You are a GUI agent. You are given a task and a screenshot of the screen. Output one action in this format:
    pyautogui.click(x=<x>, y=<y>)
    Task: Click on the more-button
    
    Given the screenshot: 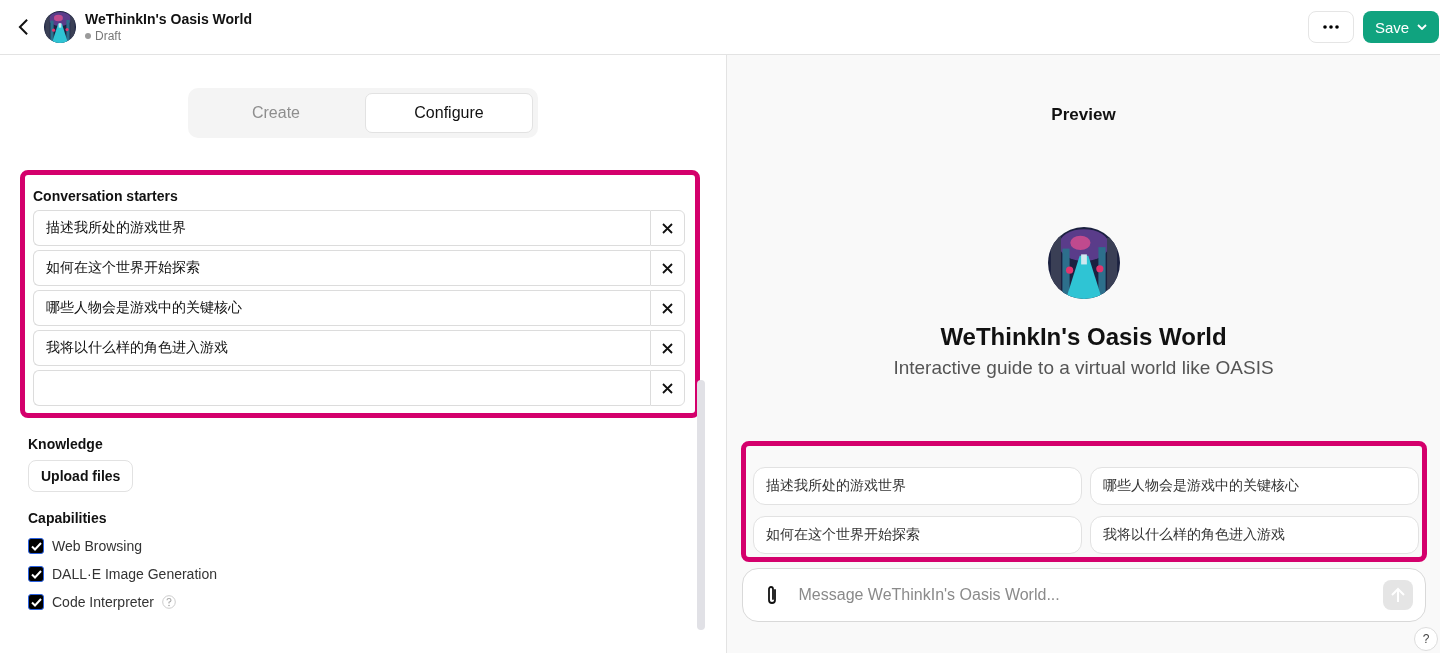 What is the action you would take?
    pyautogui.click(x=1331, y=27)
    